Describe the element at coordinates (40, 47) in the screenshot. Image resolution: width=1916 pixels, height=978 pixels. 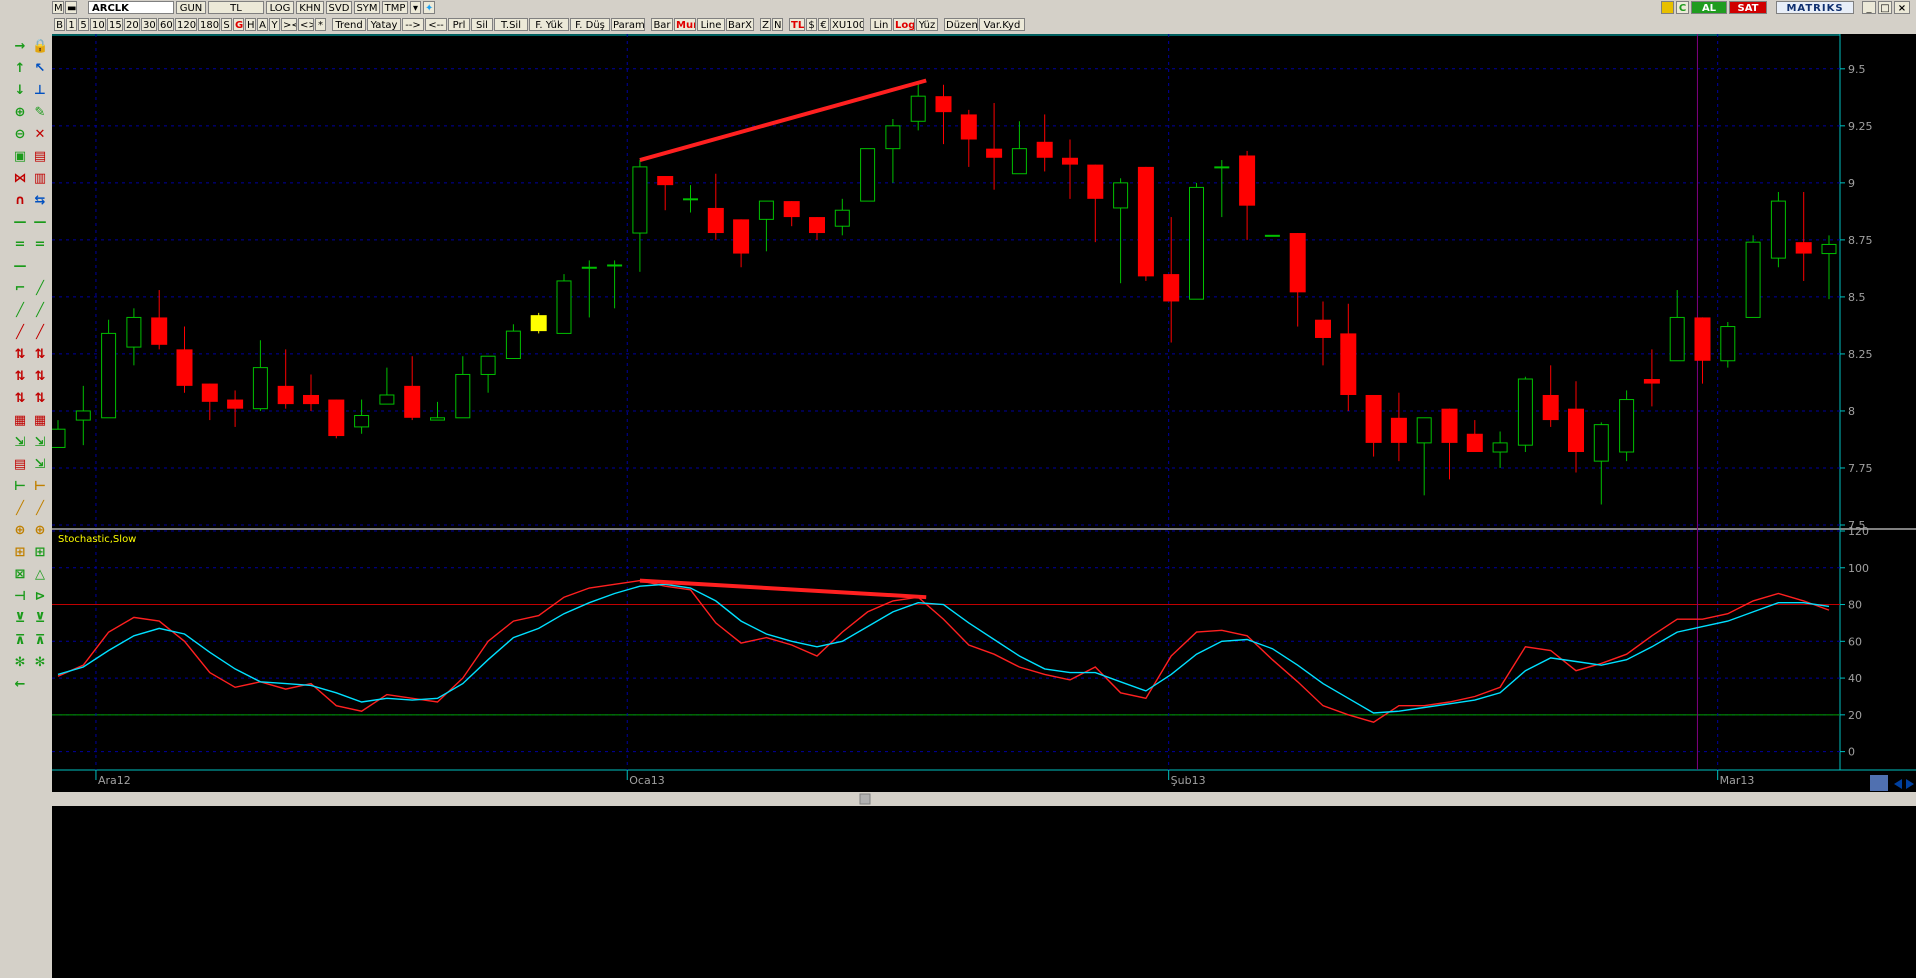
I see `drawing-tool-icon: 🔒` at that location.